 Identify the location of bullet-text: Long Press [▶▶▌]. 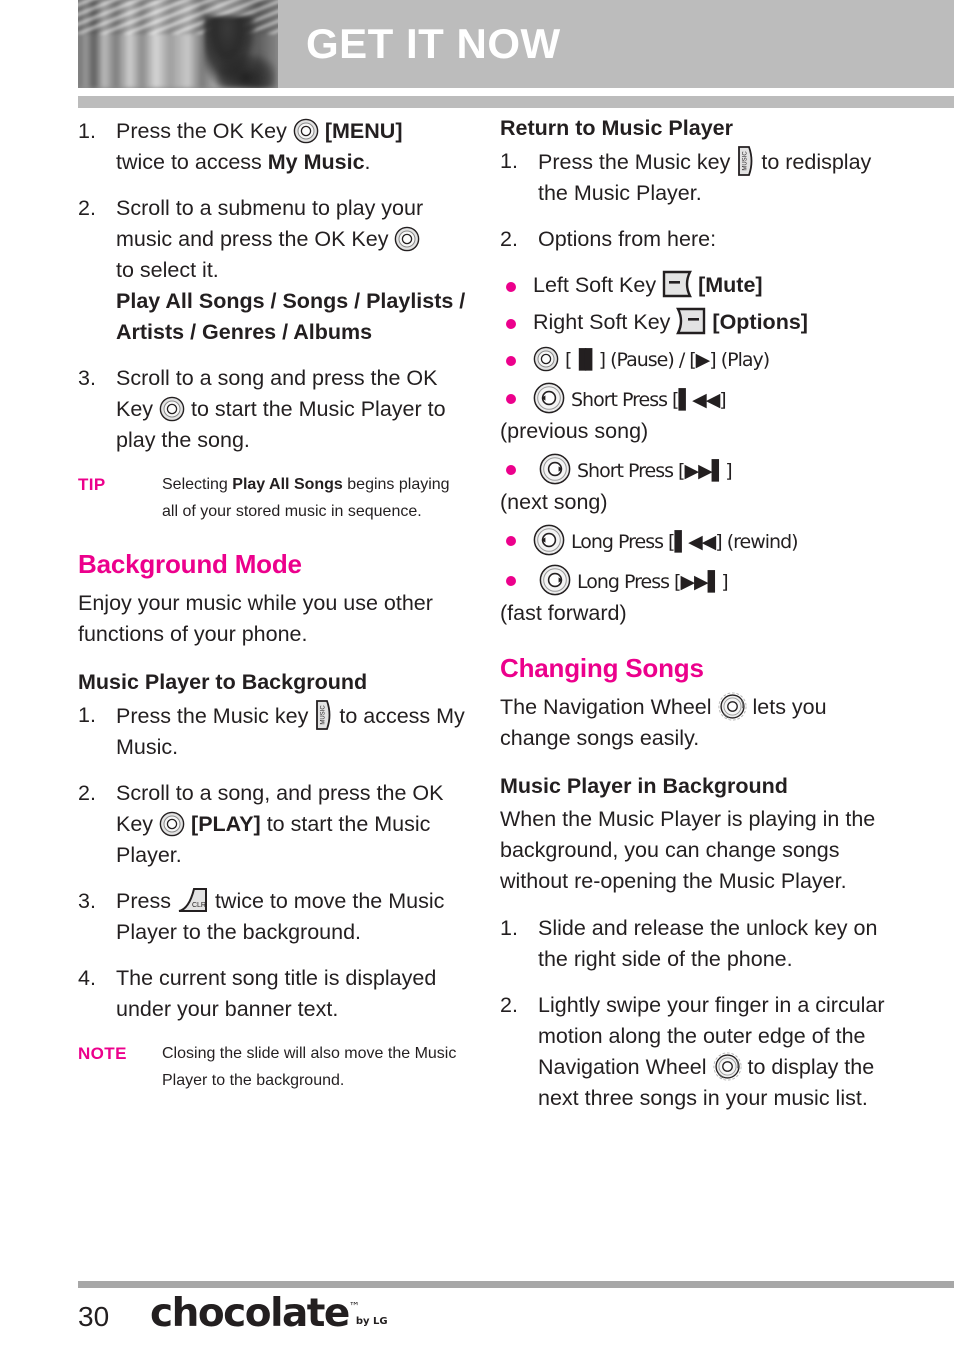
(652, 582).